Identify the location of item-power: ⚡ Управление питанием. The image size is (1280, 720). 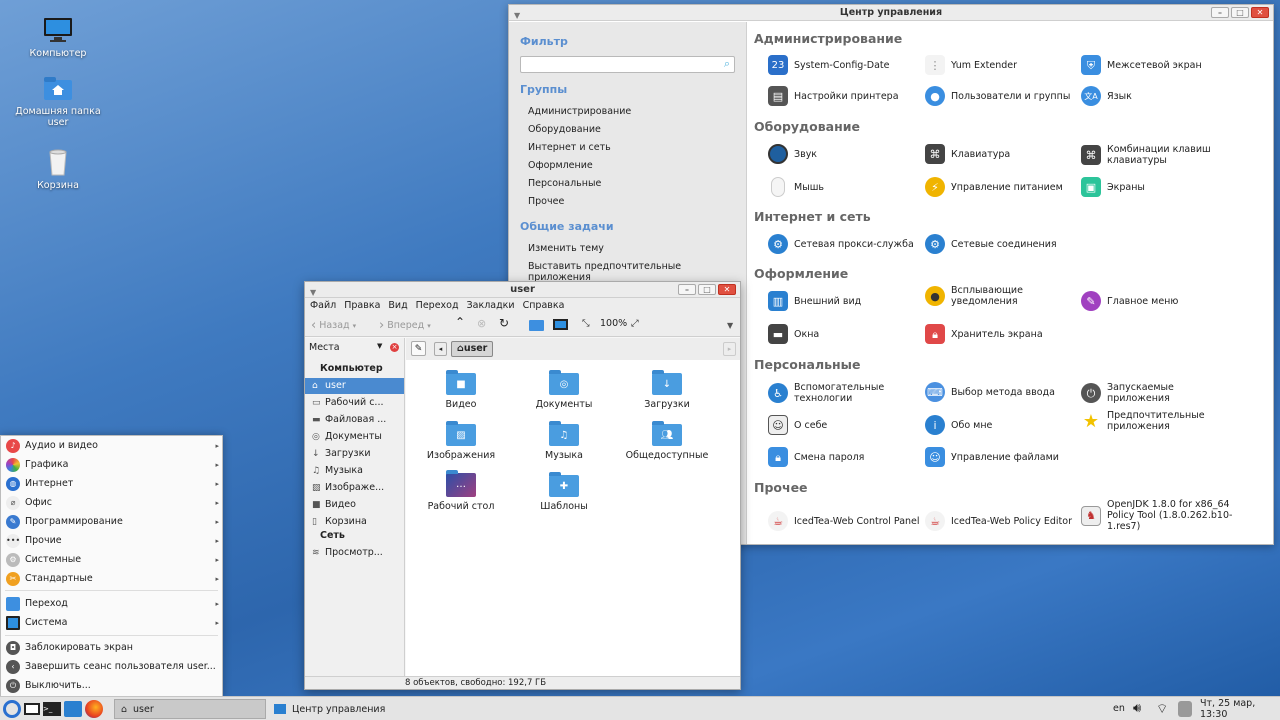
(1000, 187).